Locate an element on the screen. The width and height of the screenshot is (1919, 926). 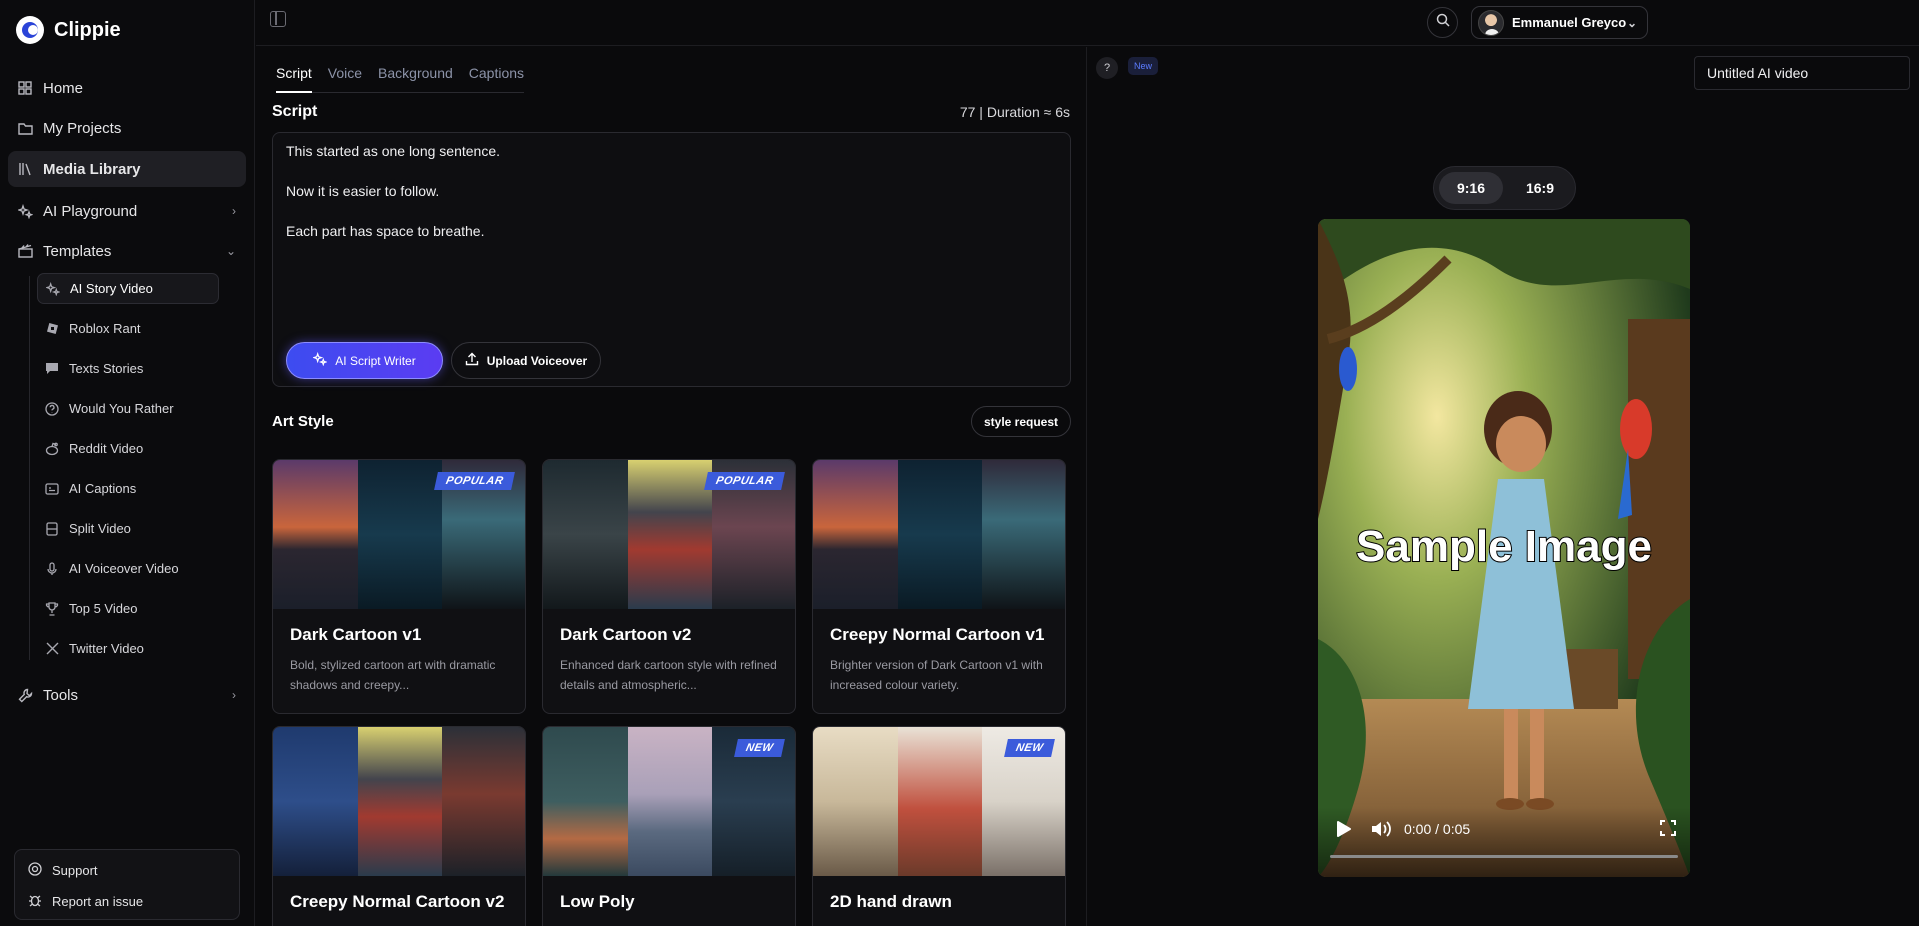
card-title: 2D hand drawn is located at coordinates (891, 901).